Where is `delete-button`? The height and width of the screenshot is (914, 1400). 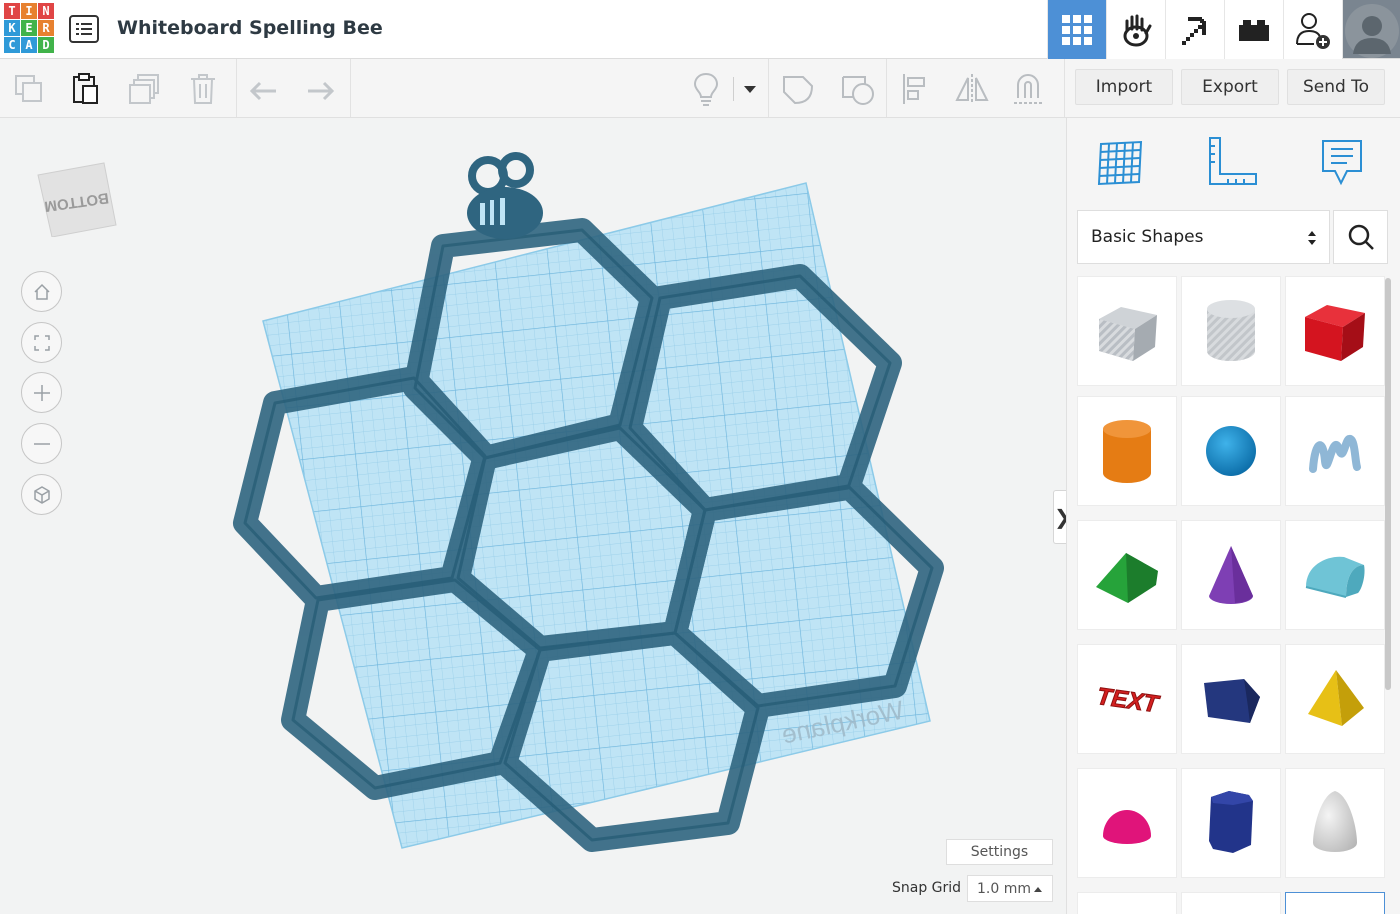
delete-button is located at coordinates (203, 89).